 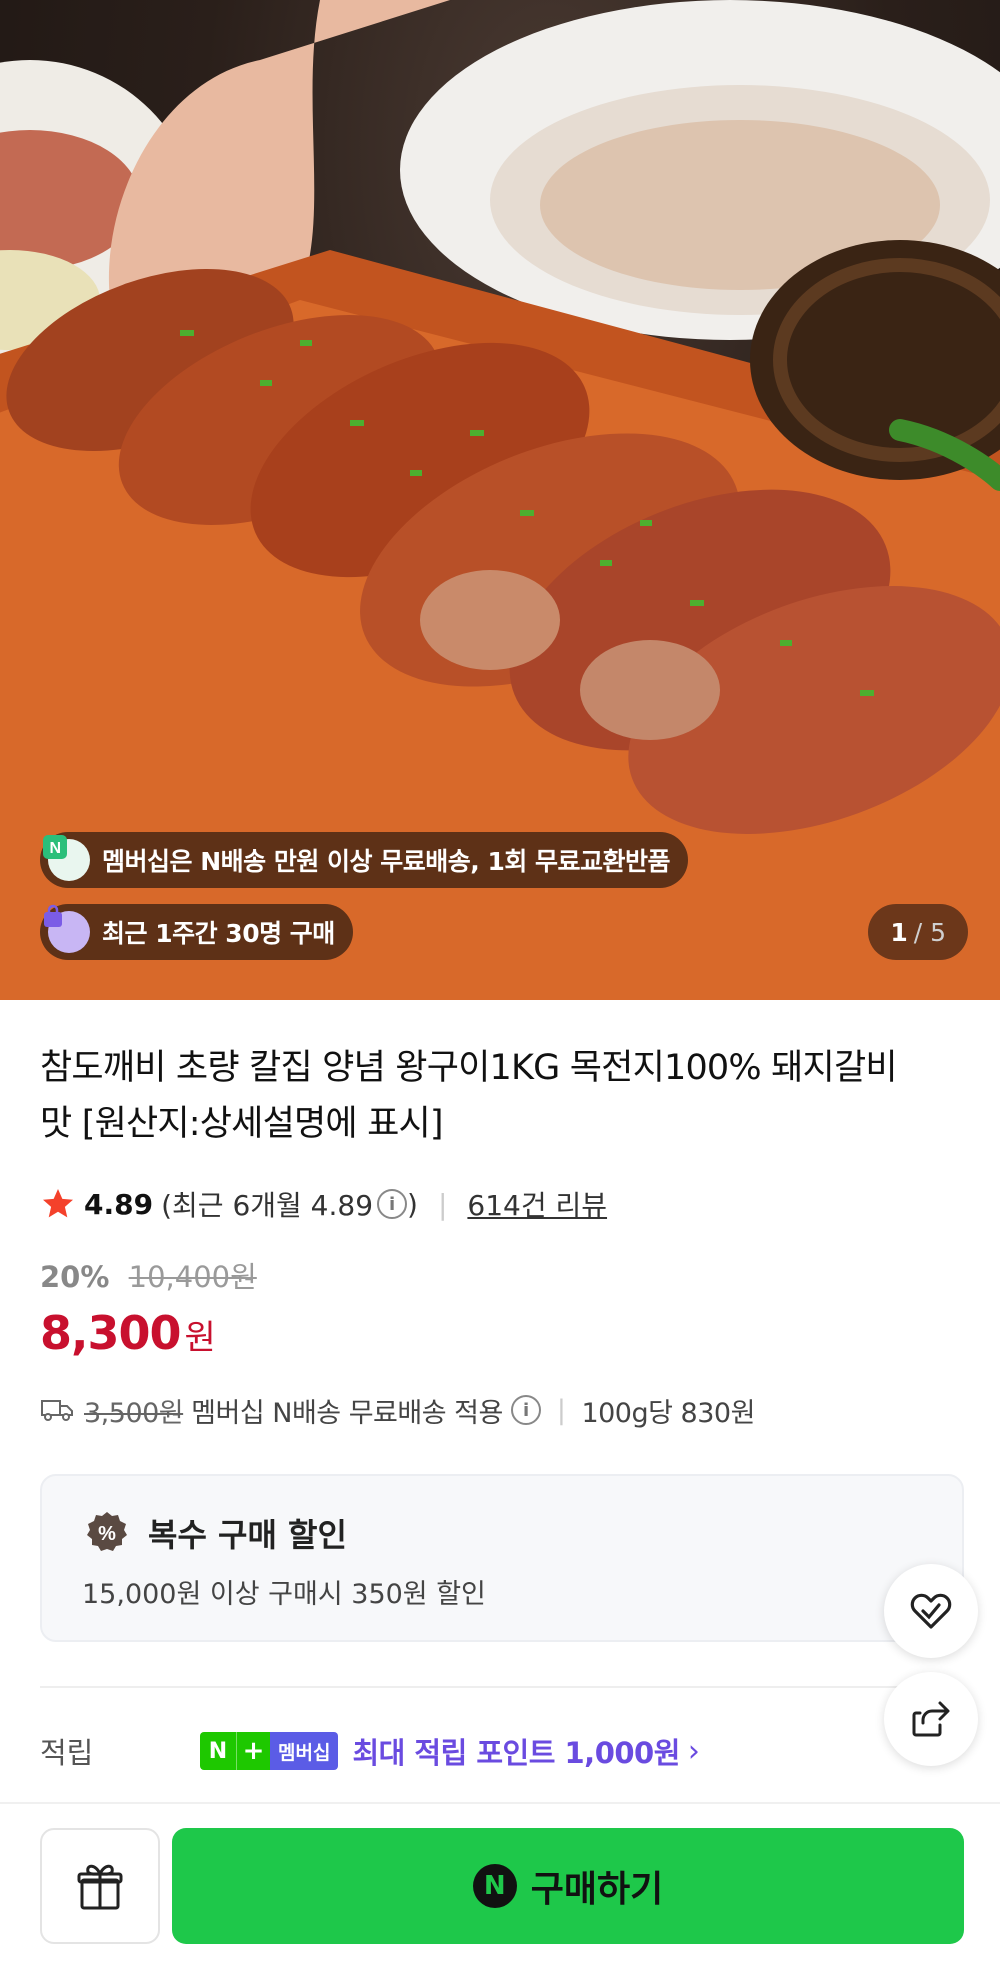 I want to click on shipping-row: 3,500원 멤버십 N배송 무료배송 적용 i | 100g당 830원, so click(x=397, y=1410).